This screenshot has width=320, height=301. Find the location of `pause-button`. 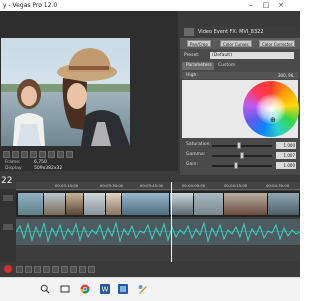

pause-button is located at coordinates (46, 269).